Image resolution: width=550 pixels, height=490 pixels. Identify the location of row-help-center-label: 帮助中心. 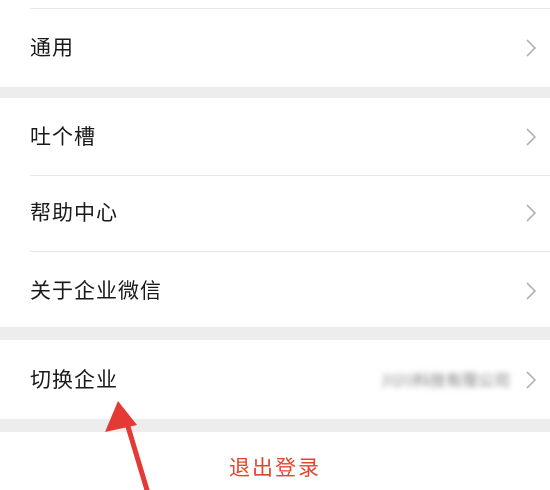
(74, 213).